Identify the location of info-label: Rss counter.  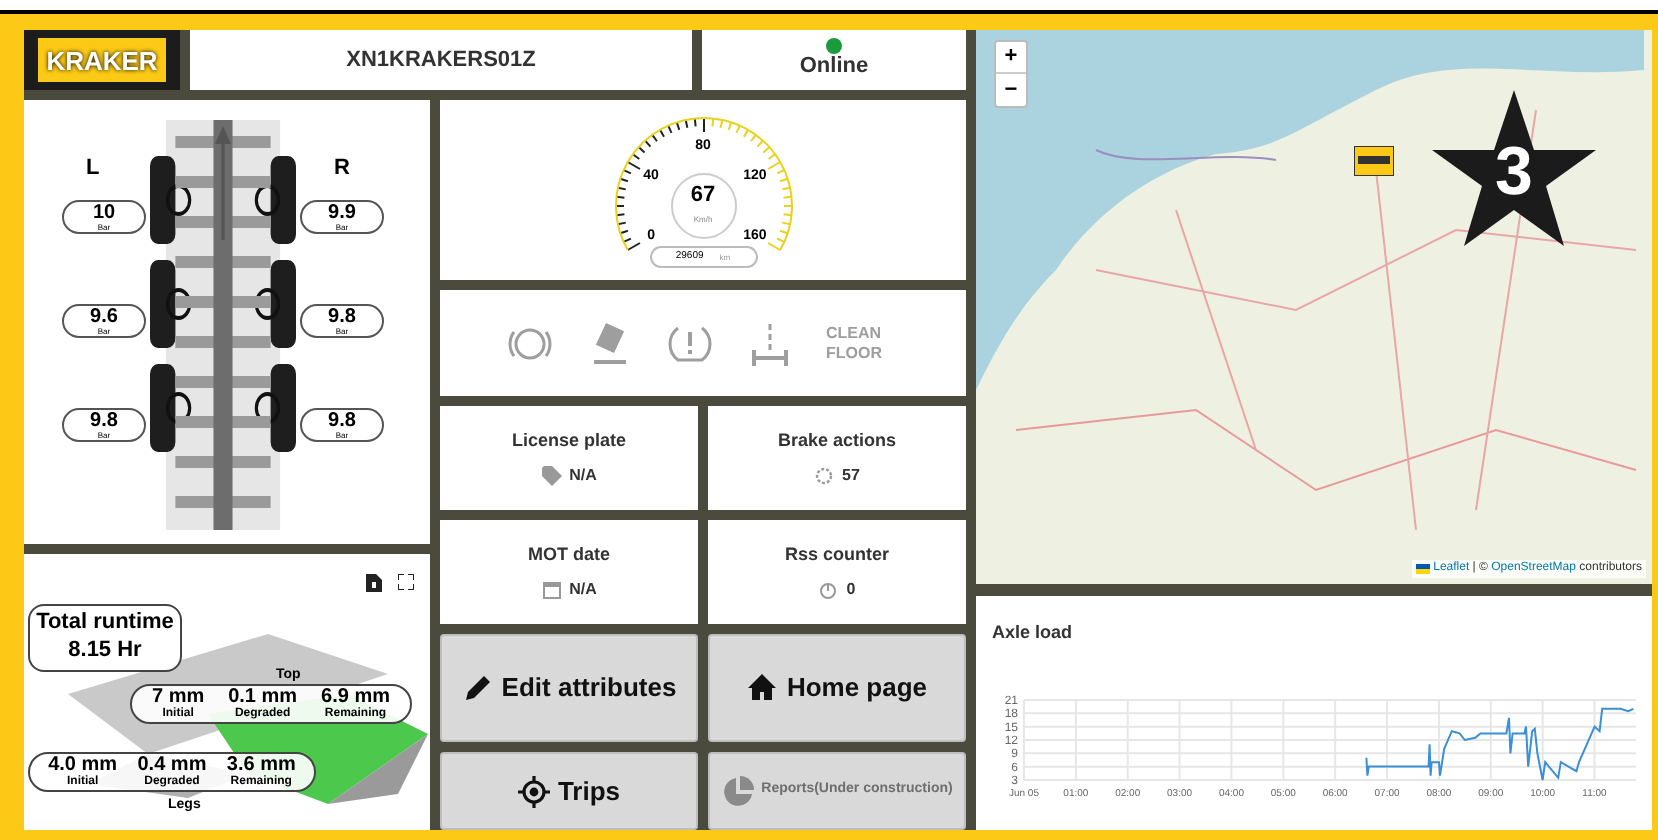
(836, 554).